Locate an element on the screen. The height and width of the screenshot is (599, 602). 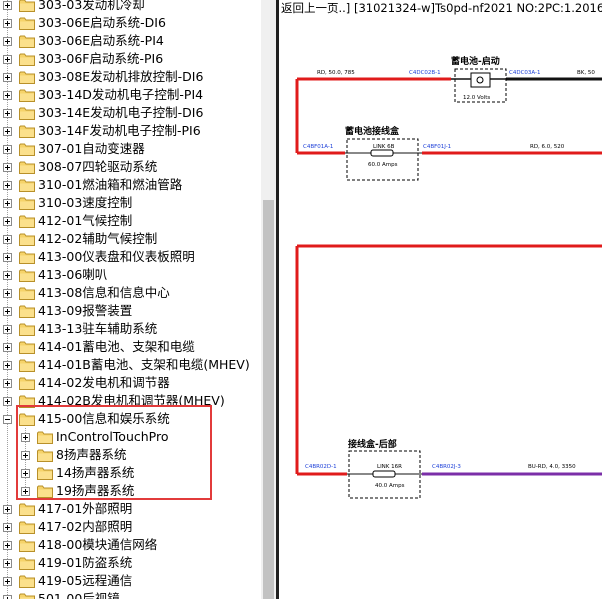
fusebox1-title: 蓄电池接线盒 is located at coordinates (372, 131).